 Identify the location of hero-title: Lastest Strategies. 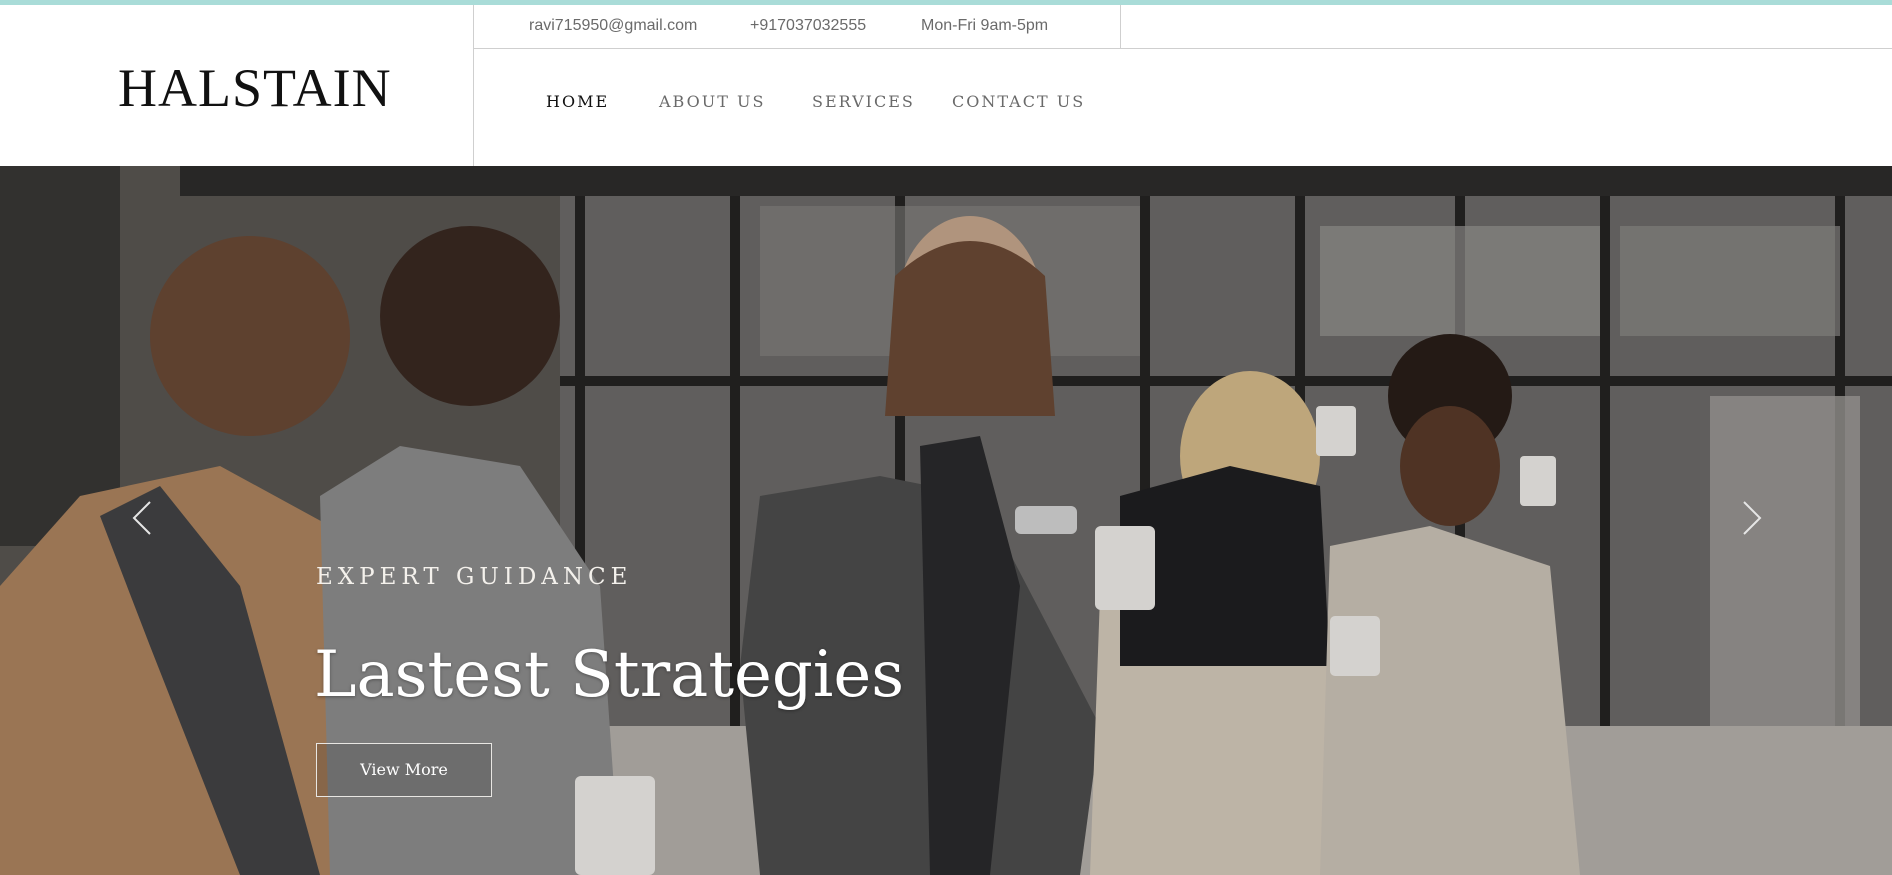
(609, 675).